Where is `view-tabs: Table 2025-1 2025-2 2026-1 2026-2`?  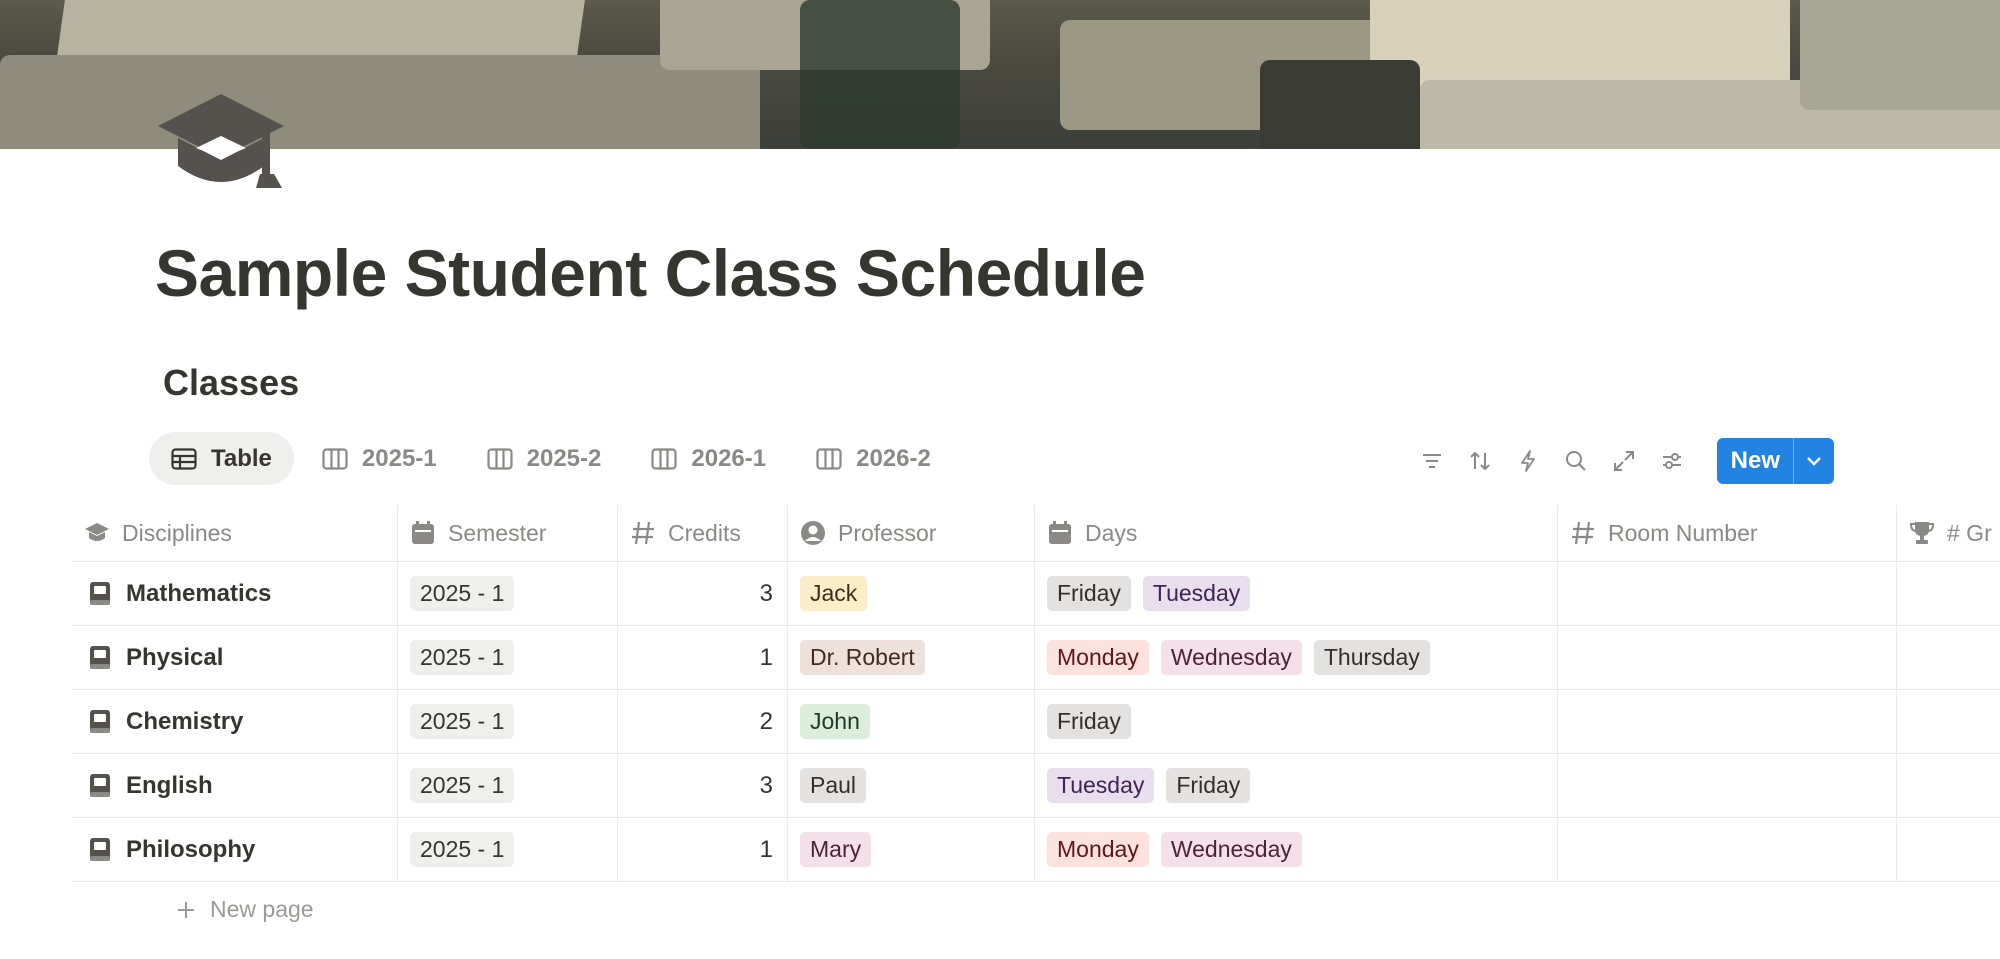
view-tabs: Table 2025-1 2025-2 2026-1 2026-2 is located at coordinates (551, 458).